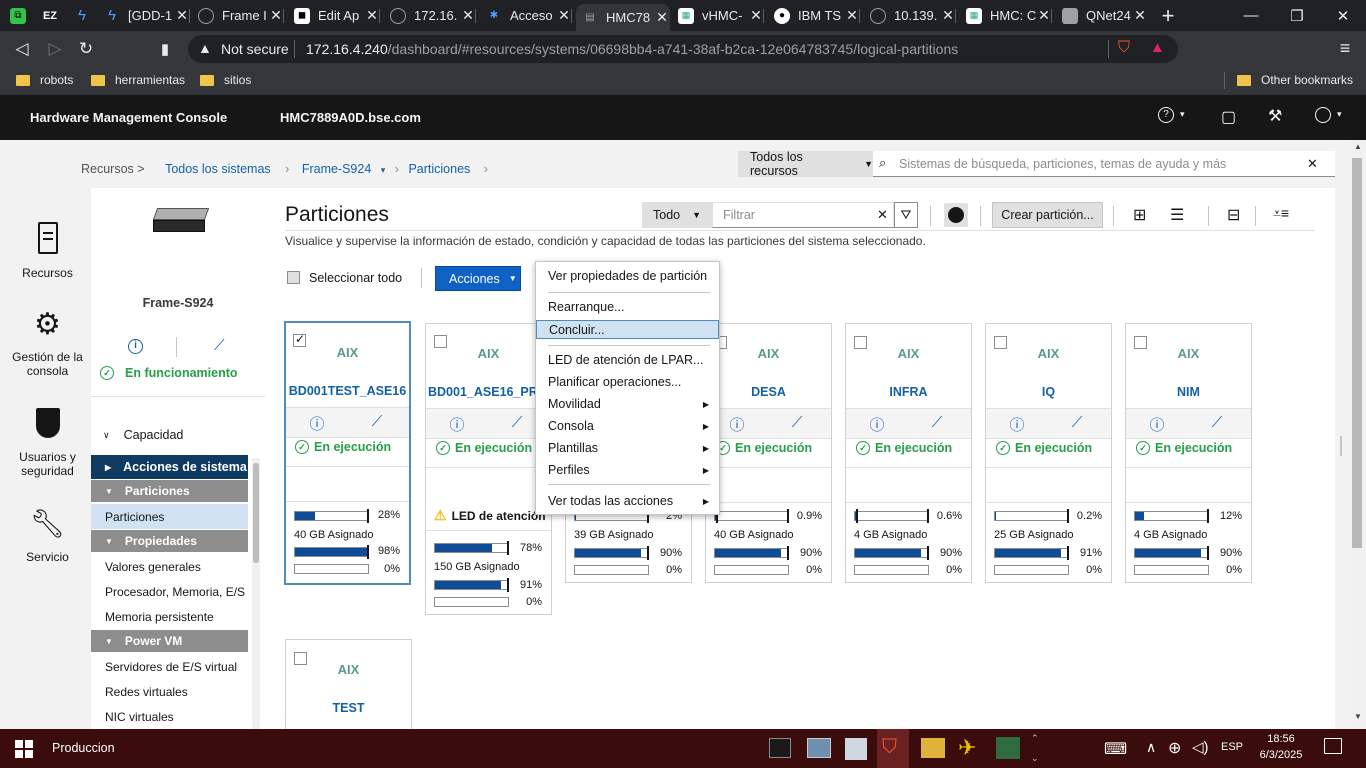  Describe the element at coordinates (134, 517) in the screenshot. I see `nav-item-particiones: Particiones` at that location.